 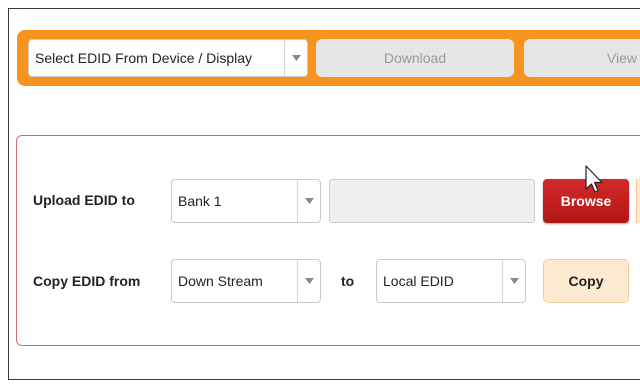 What do you see at coordinates (84, 200) in the screenshot?
I see `upload-edid-label: Upload EDID to` at bounding box center [84, 200].